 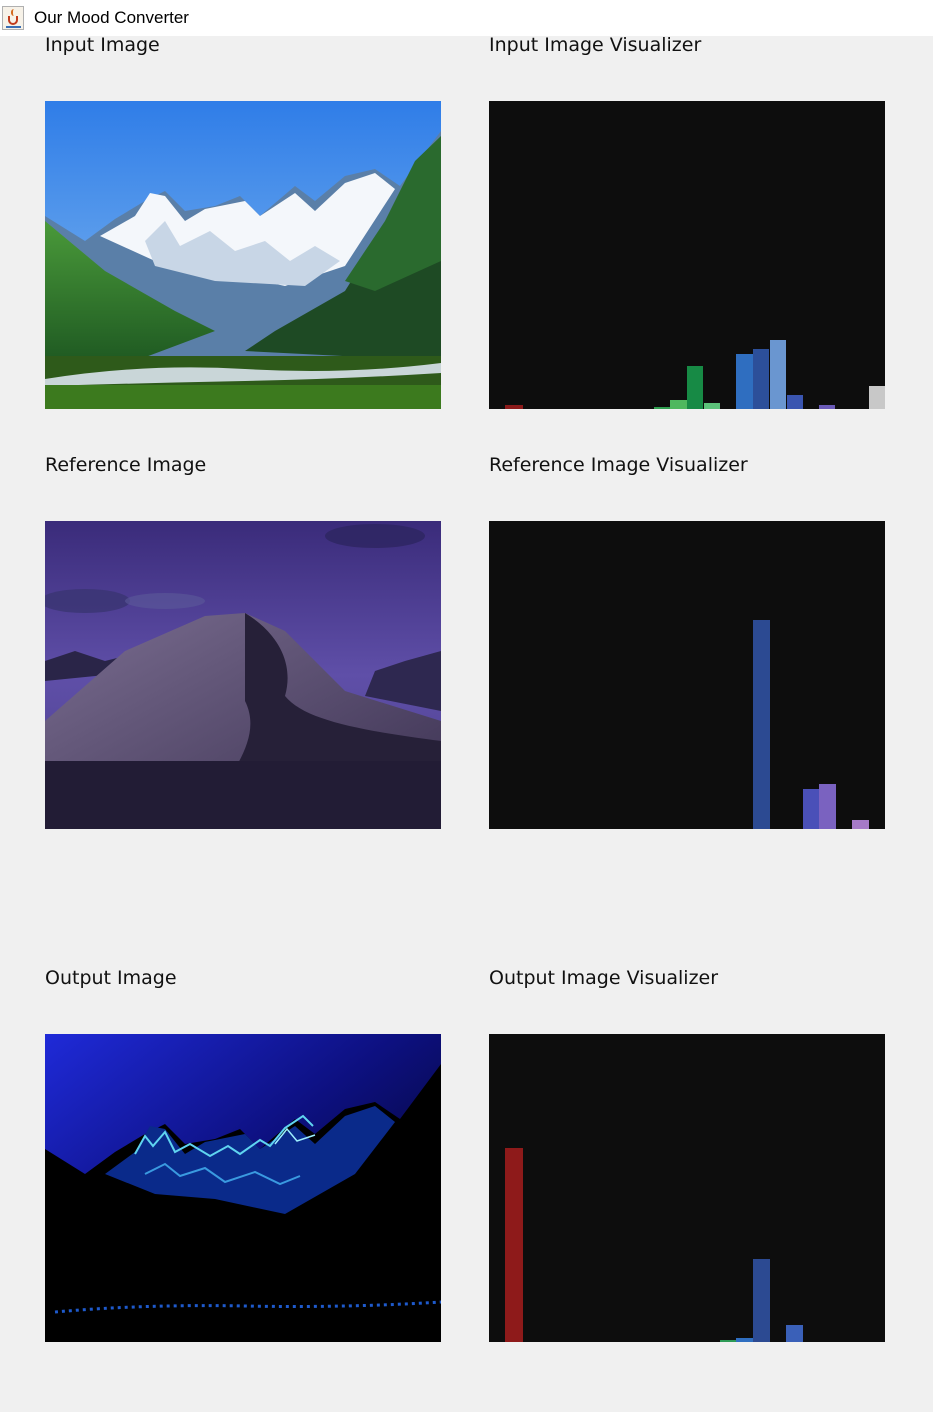 What do you see at coordinates (102, 45) in the screenshot?
I see `input-image-label: Input Image` at bounding box center [102, 45].